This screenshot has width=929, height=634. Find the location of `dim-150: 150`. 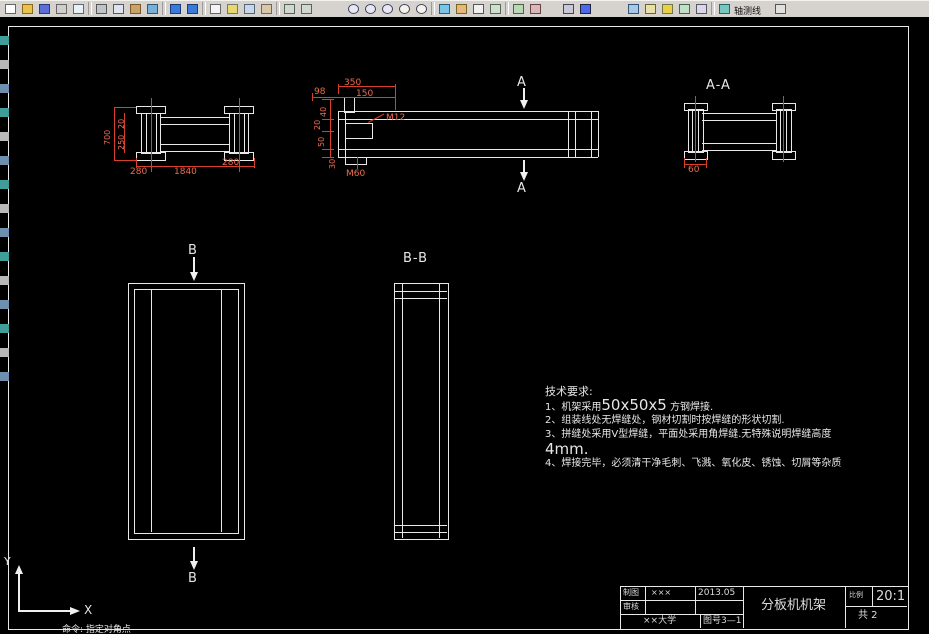

dim-150: 150 is located at coordinates (365, 94).